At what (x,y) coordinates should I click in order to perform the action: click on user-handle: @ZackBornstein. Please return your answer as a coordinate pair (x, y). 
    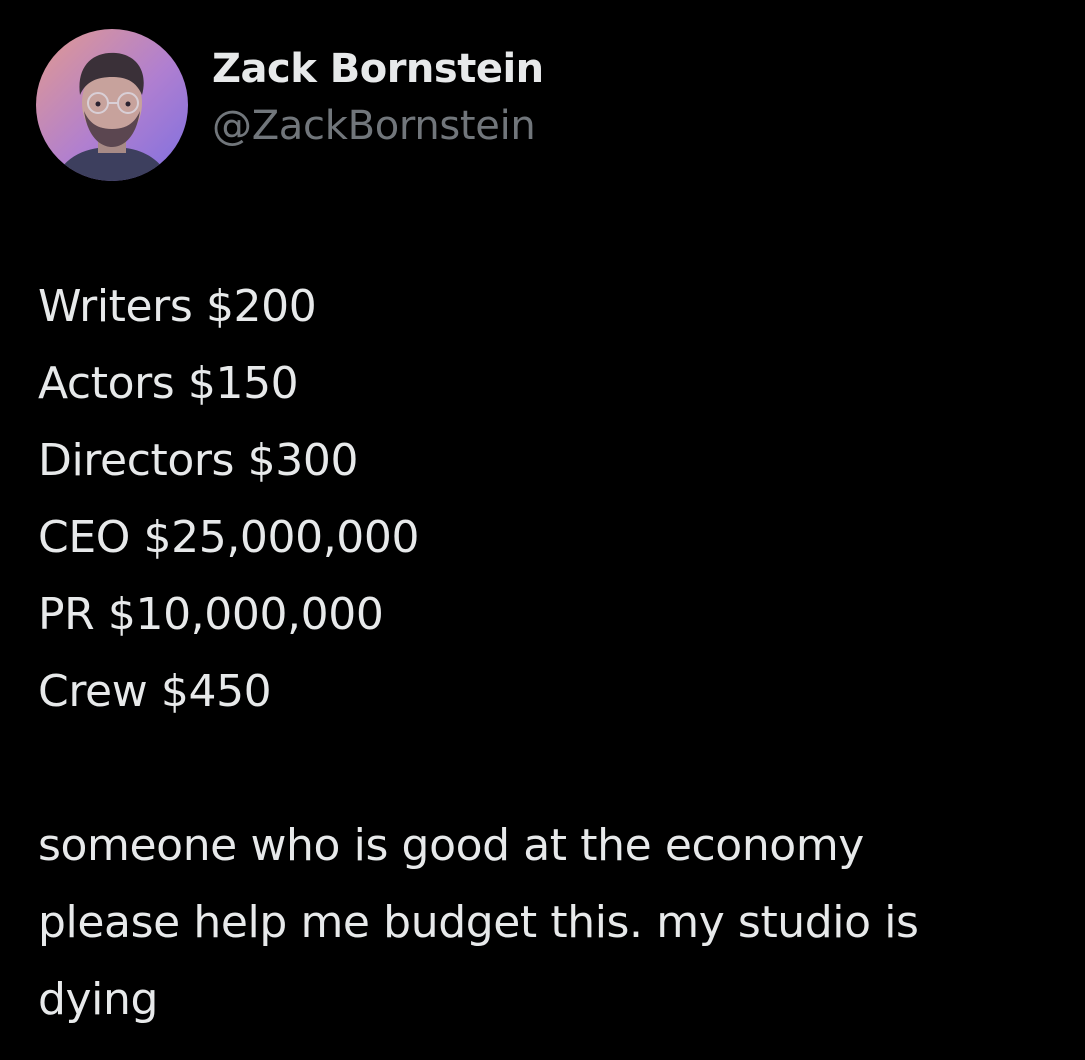
    Looking at the image, I should click on (378, 126).